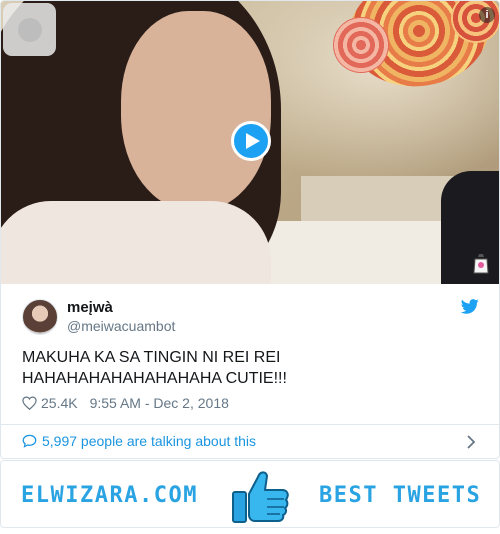 Image resolution: width=500 pixels, height=534 pixels. I want to click on tweet-author: meįwà @meiwacuambot, so click(98, 316).